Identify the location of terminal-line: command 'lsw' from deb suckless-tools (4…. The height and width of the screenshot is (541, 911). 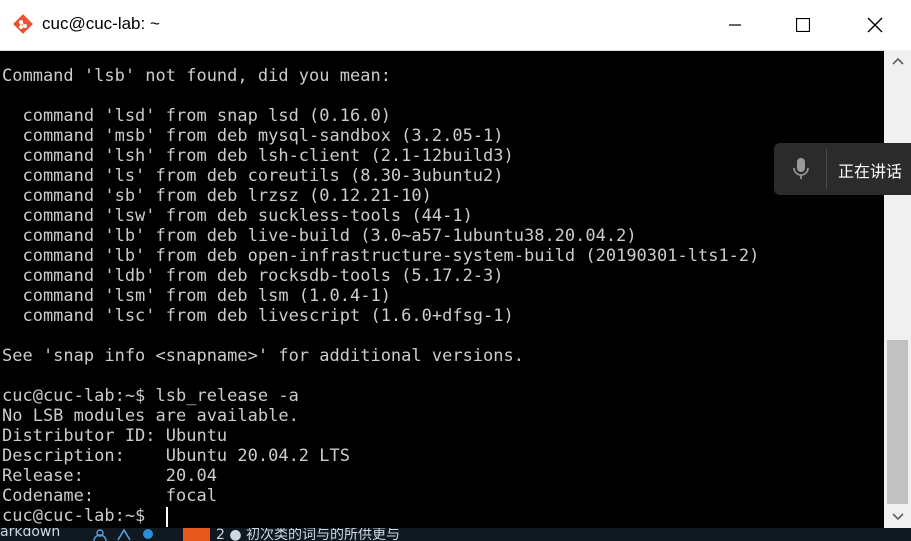
(237, 216).